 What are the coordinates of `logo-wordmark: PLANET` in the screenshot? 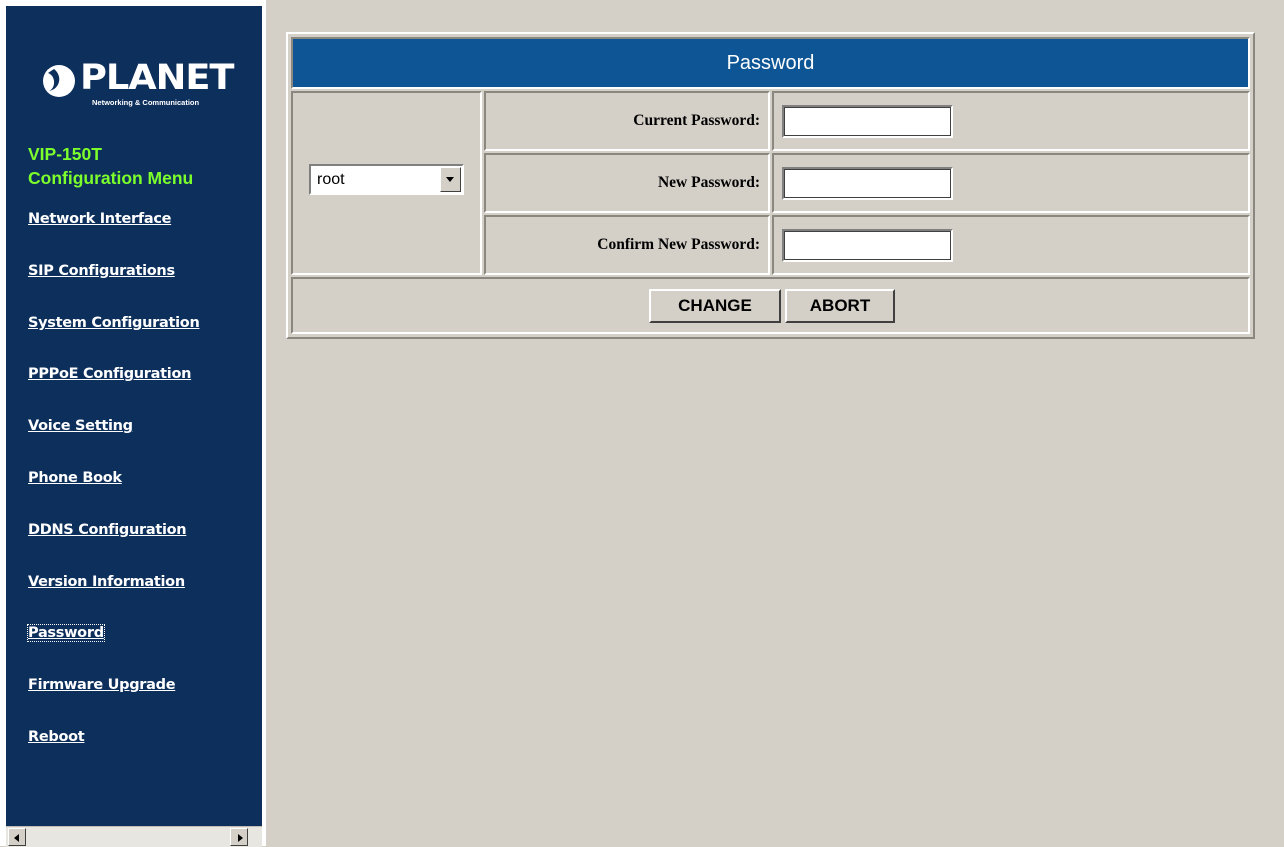 It's located at (157, 78).